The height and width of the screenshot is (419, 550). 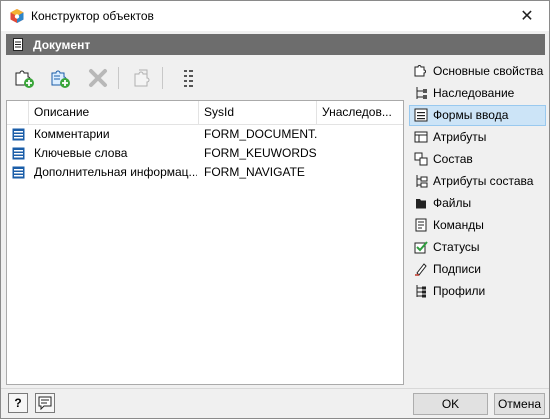 What do you see at coordinates (258, 112) in the screenshot?
I see `column-header-sysid: SysId` at bounding box center [258, 112].